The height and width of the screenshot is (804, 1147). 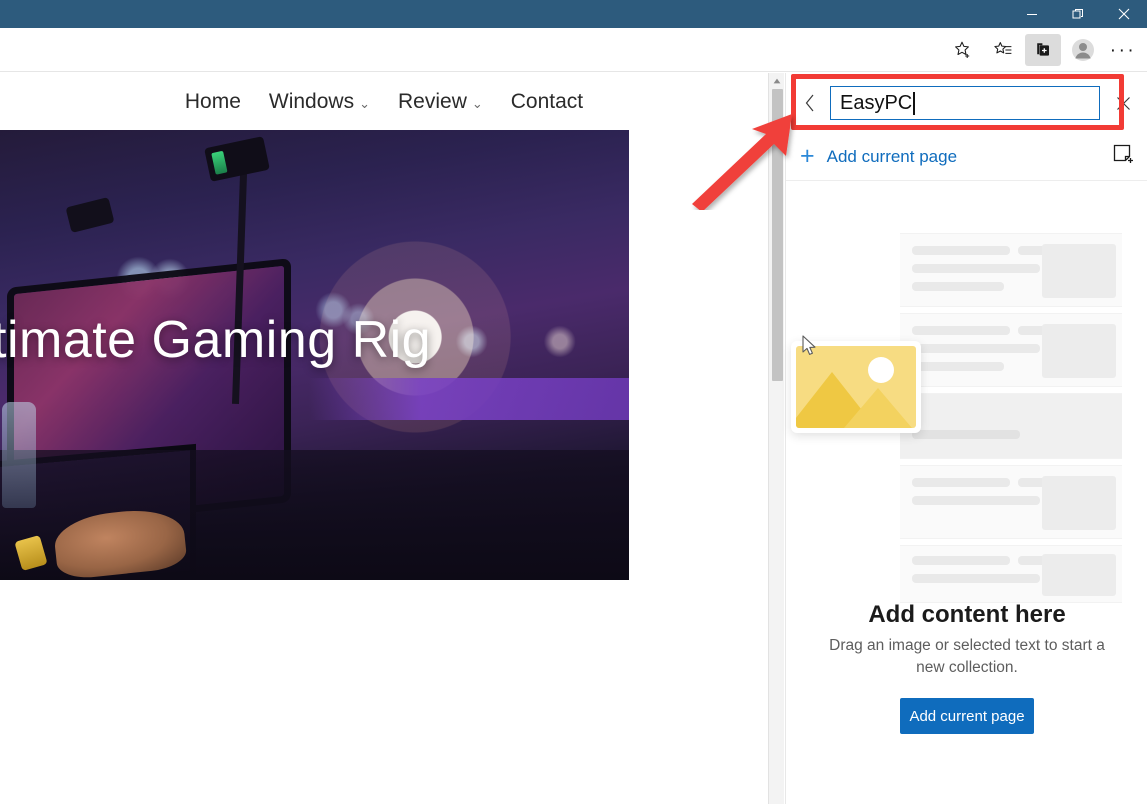 What do you see at coordinates (237, 159) in the screenshot?
I see `hero-camera` at bounding box center [237, 159].